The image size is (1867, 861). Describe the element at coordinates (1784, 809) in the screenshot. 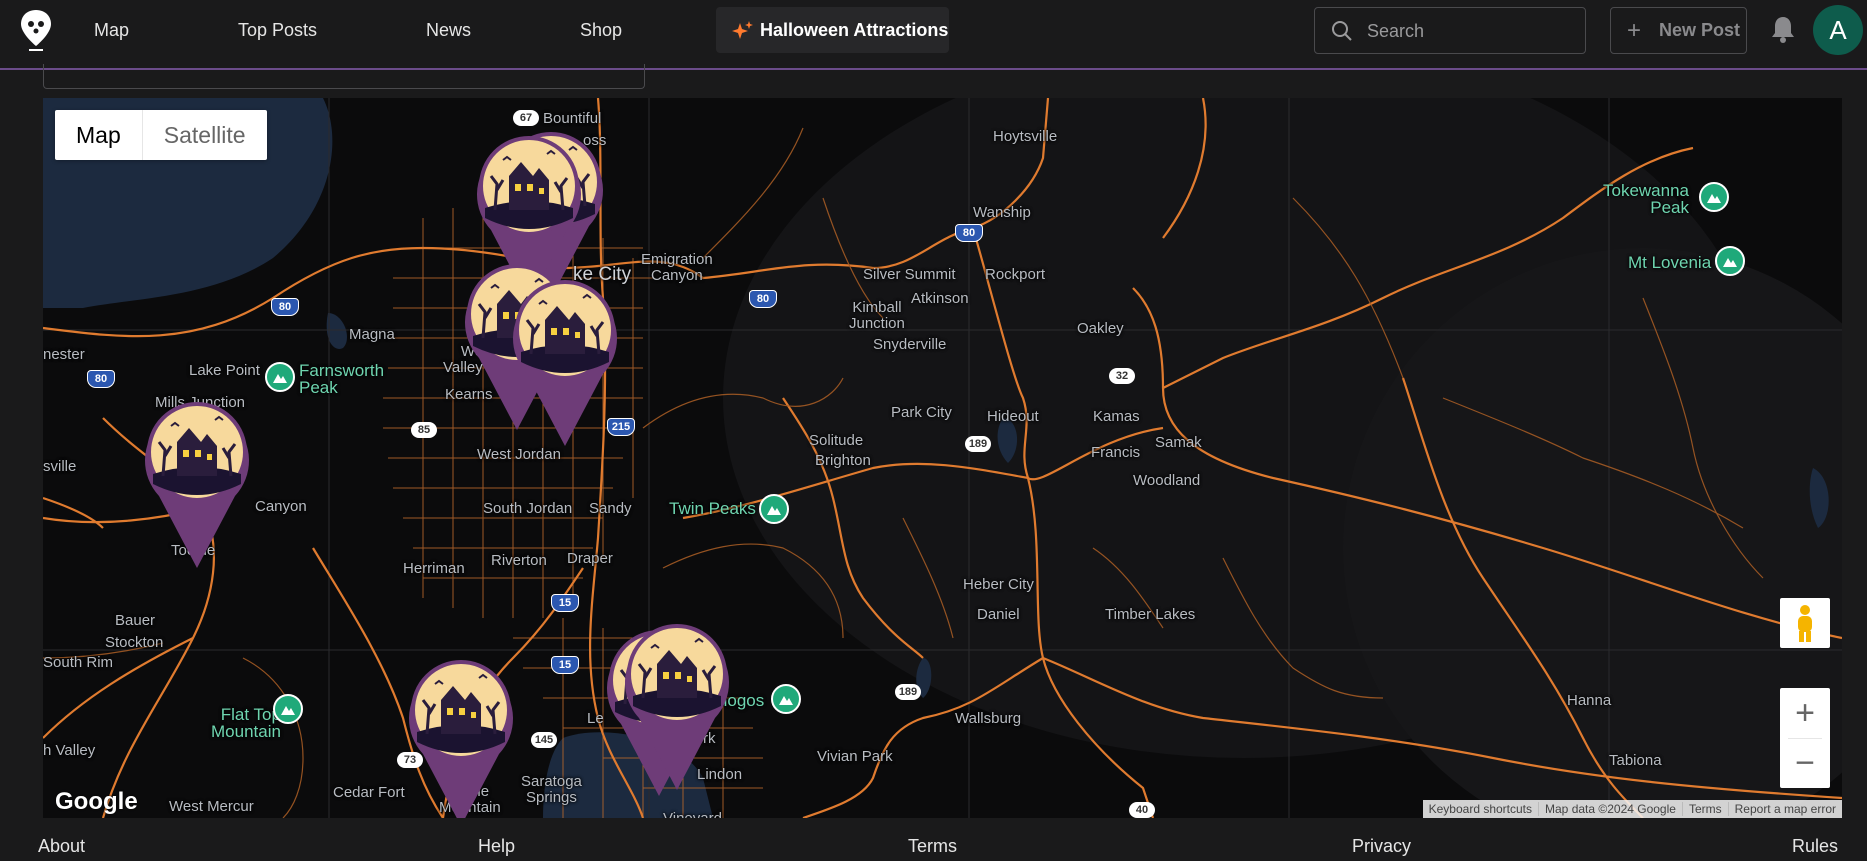

I see `report-map-error-link: Report a map error` at that location.